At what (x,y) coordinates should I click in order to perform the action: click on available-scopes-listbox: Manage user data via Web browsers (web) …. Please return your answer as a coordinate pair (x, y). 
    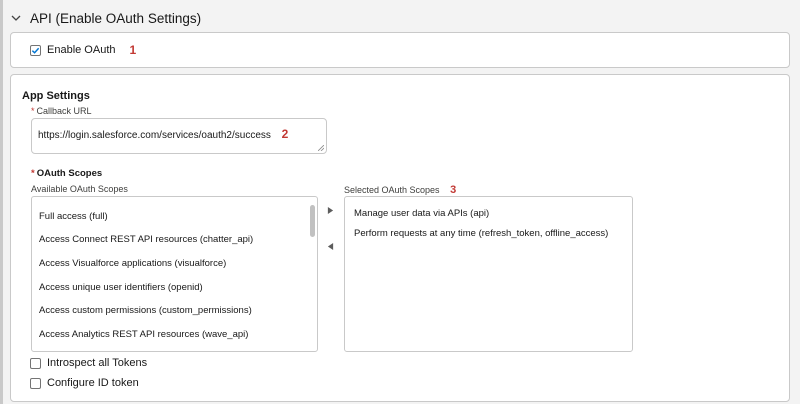
    Looking at the image, I should click on (174, 274).